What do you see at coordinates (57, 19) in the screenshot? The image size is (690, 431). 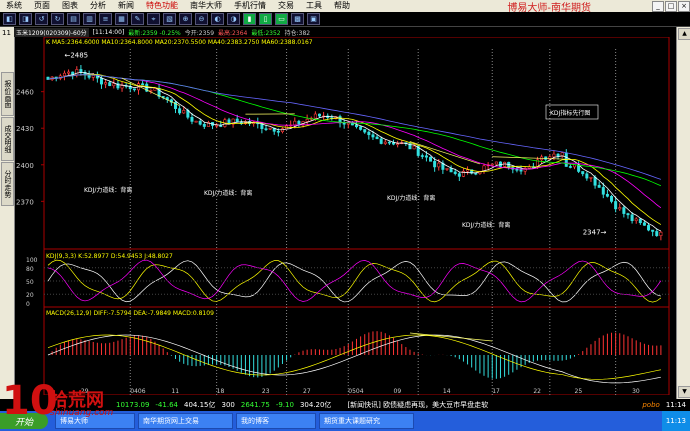 I see `toolbar-button-3-icon: ↻` at bounding box center [57, 19].